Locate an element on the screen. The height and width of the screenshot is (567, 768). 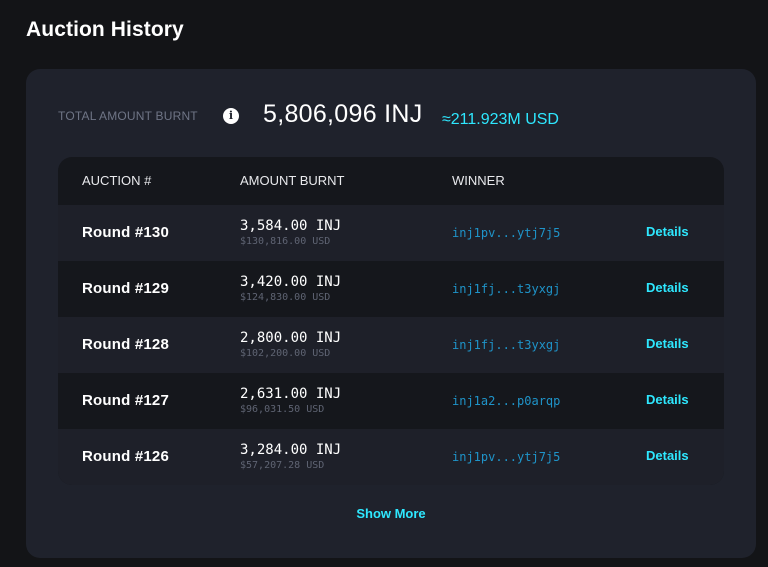
header-auction: AUCTION # is located at coordinates (117, 180).